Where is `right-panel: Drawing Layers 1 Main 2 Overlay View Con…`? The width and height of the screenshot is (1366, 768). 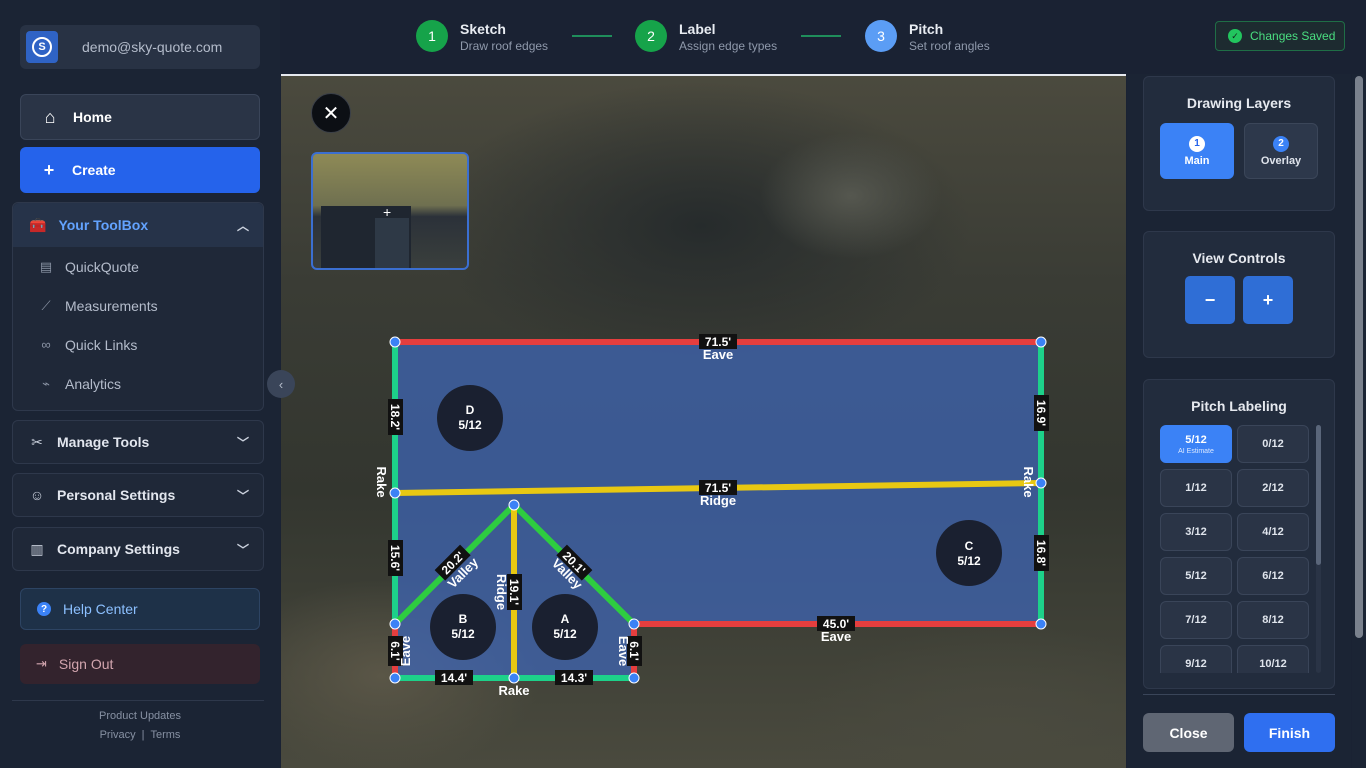 right-panel: Drawing Layers 1 Main 2 Overlay View Con… is located at coordinates (1239, 421).